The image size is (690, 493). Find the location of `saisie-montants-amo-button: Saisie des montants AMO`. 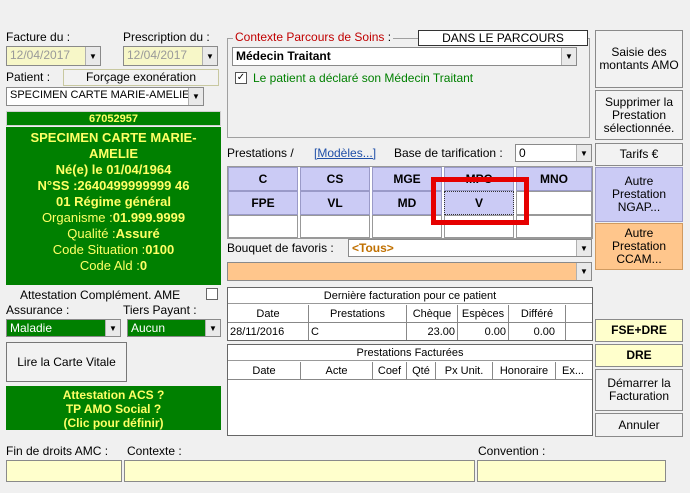

saisie-montants-amo-button: Saisie des montants AMO is located at coordinates (639, 59).